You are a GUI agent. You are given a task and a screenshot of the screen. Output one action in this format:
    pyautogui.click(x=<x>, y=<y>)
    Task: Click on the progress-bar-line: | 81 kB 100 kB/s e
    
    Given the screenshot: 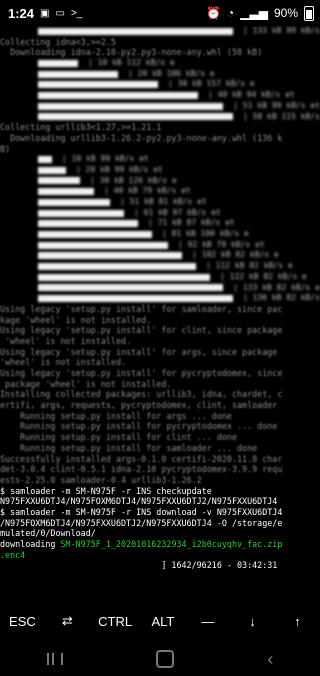 What is the action you would take?
    pyautogui.click(x=160, y=234)
    